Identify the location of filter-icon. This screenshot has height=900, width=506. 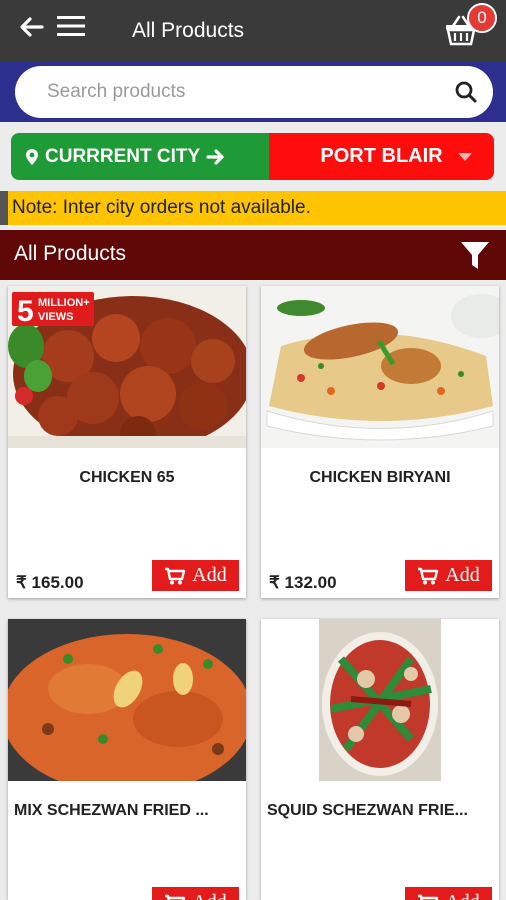
(475, 256).